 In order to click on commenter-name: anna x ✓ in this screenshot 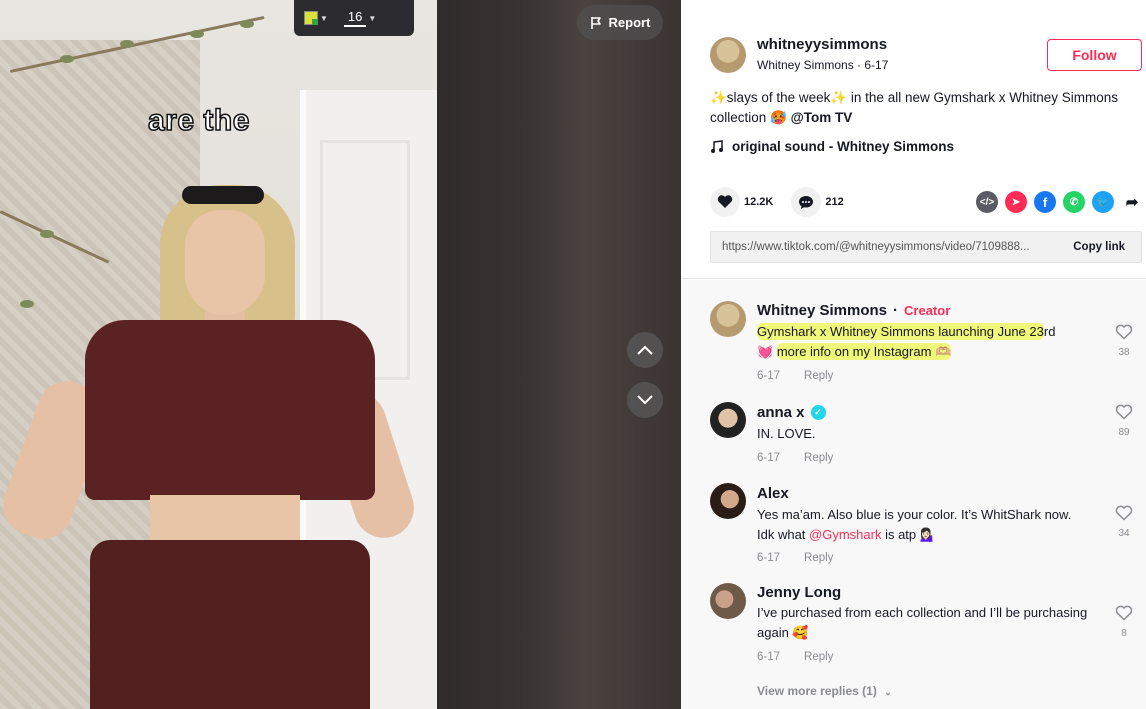, I will do `click(791, 412)`.